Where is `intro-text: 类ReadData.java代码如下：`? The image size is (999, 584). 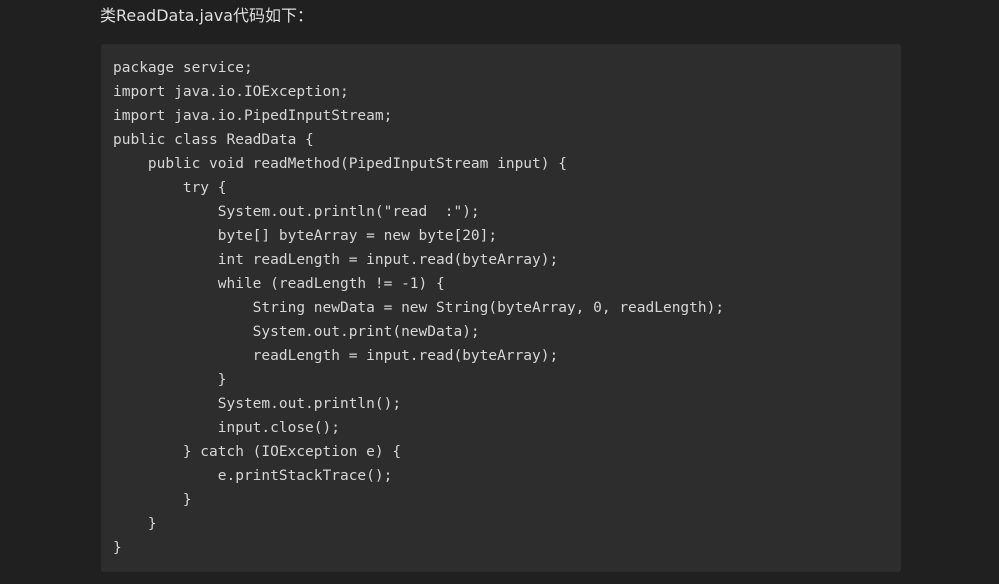
intro-text: 类ReadData.java代码如下： is located at coordinates (207, 15).